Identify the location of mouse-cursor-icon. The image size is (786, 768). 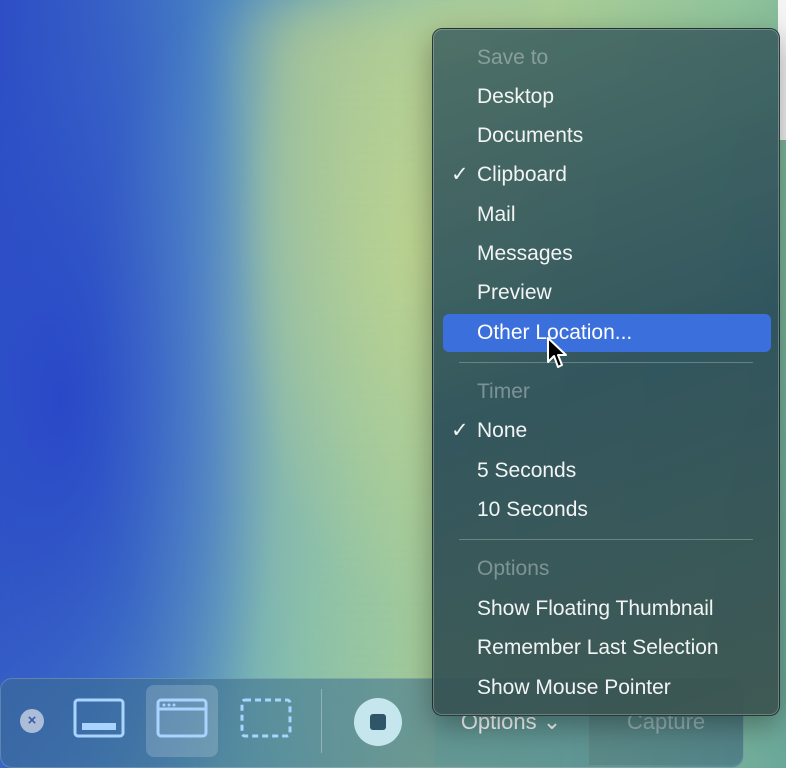
(557, 352).